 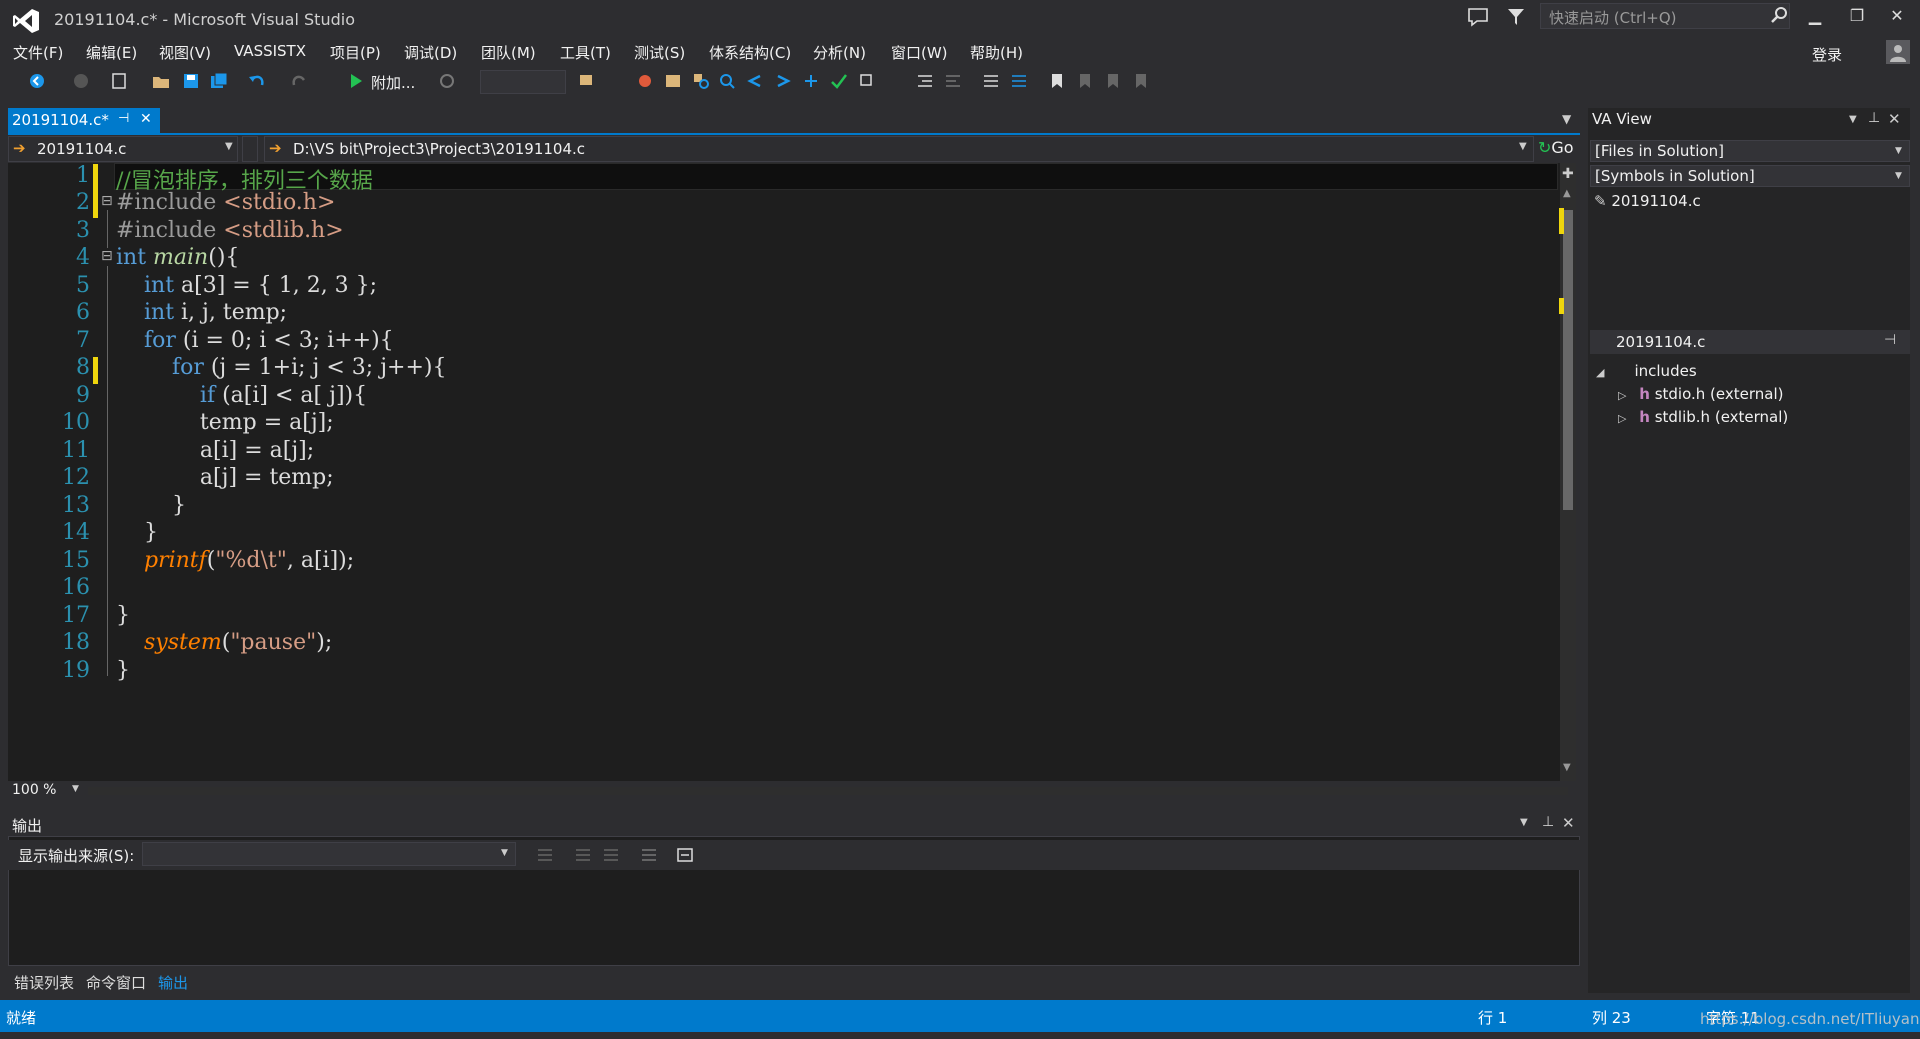 What do you see at coordinates (161, 81) in the screenshot?
I see `open-file-icon` at bounding box center [161, 81].